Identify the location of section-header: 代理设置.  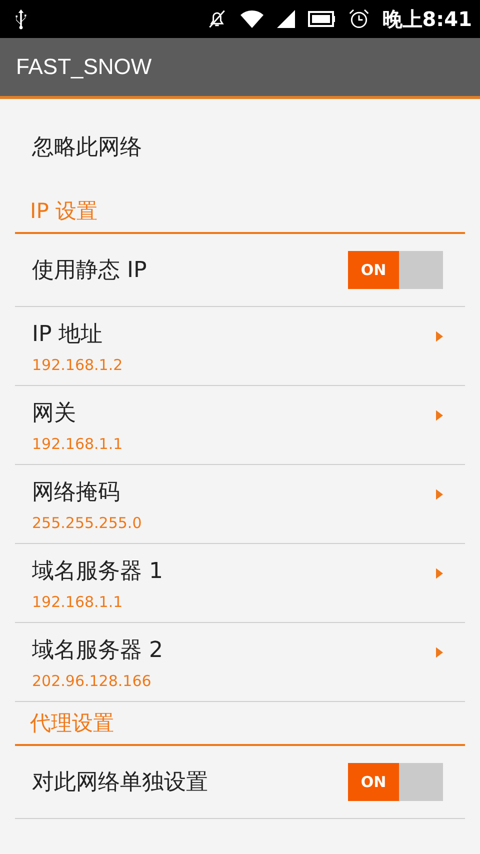
(240, 724).